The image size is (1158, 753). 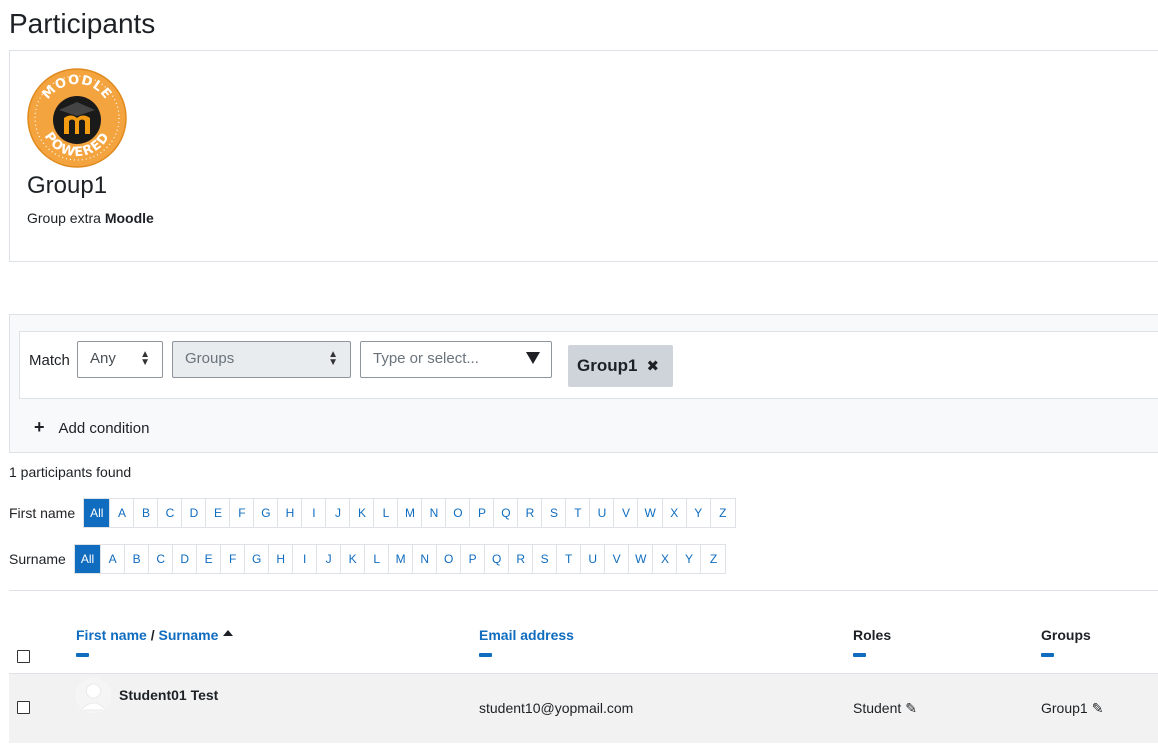 What do you see at coordinates (233, 559) in the screenshot?
I see `surname-initial-f: F` at bounding box center [233, 559].